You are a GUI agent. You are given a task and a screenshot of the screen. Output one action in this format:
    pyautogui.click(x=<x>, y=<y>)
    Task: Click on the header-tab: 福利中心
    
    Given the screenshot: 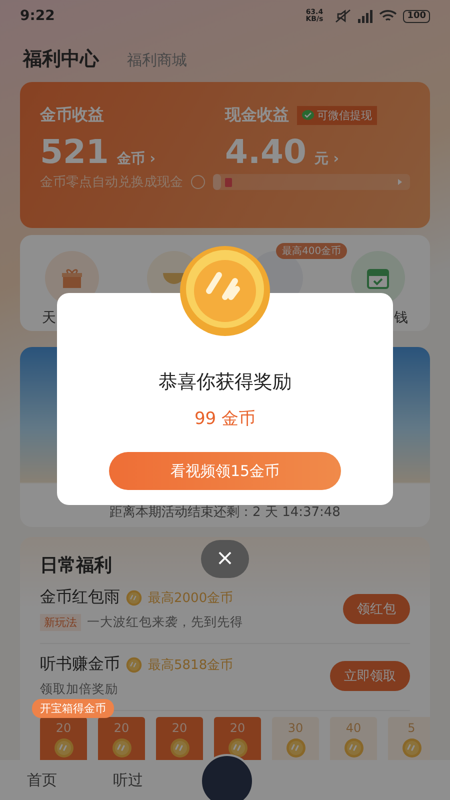 What is the action you would take?
    pyautogui.click(x=61, y=59)
    